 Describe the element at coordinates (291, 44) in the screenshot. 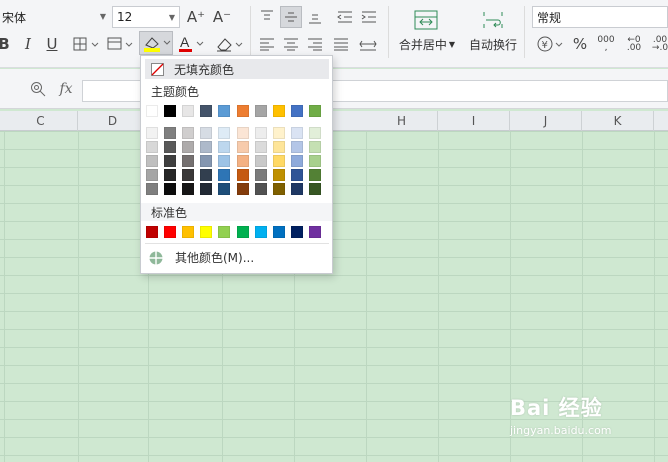

I see `align-center-icon` at that location.